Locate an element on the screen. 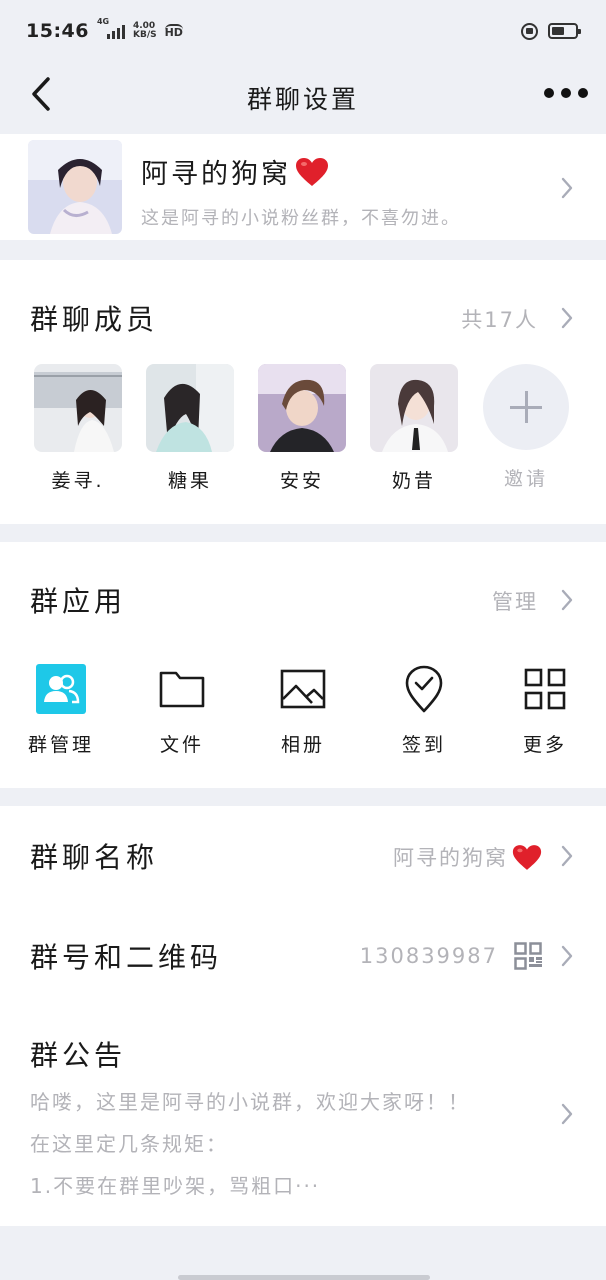 The width and height of the screenshot is (606, 1280). apps-title: 群应用 is located at coordinates (78, 601).